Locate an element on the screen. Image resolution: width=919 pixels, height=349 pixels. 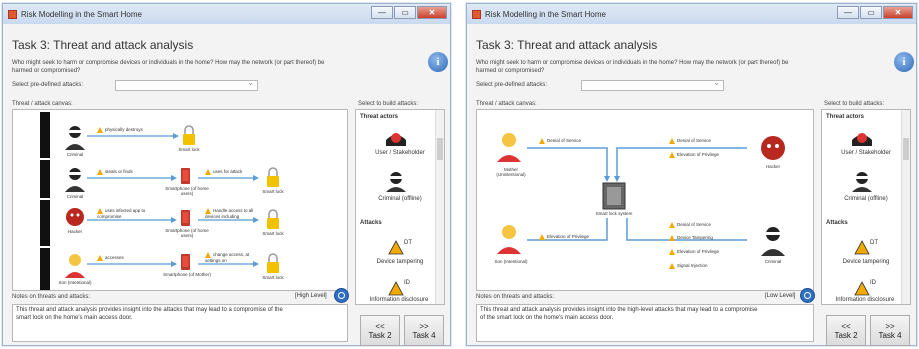
attack-label: Signal Injection is located at coordinates (688, 266).